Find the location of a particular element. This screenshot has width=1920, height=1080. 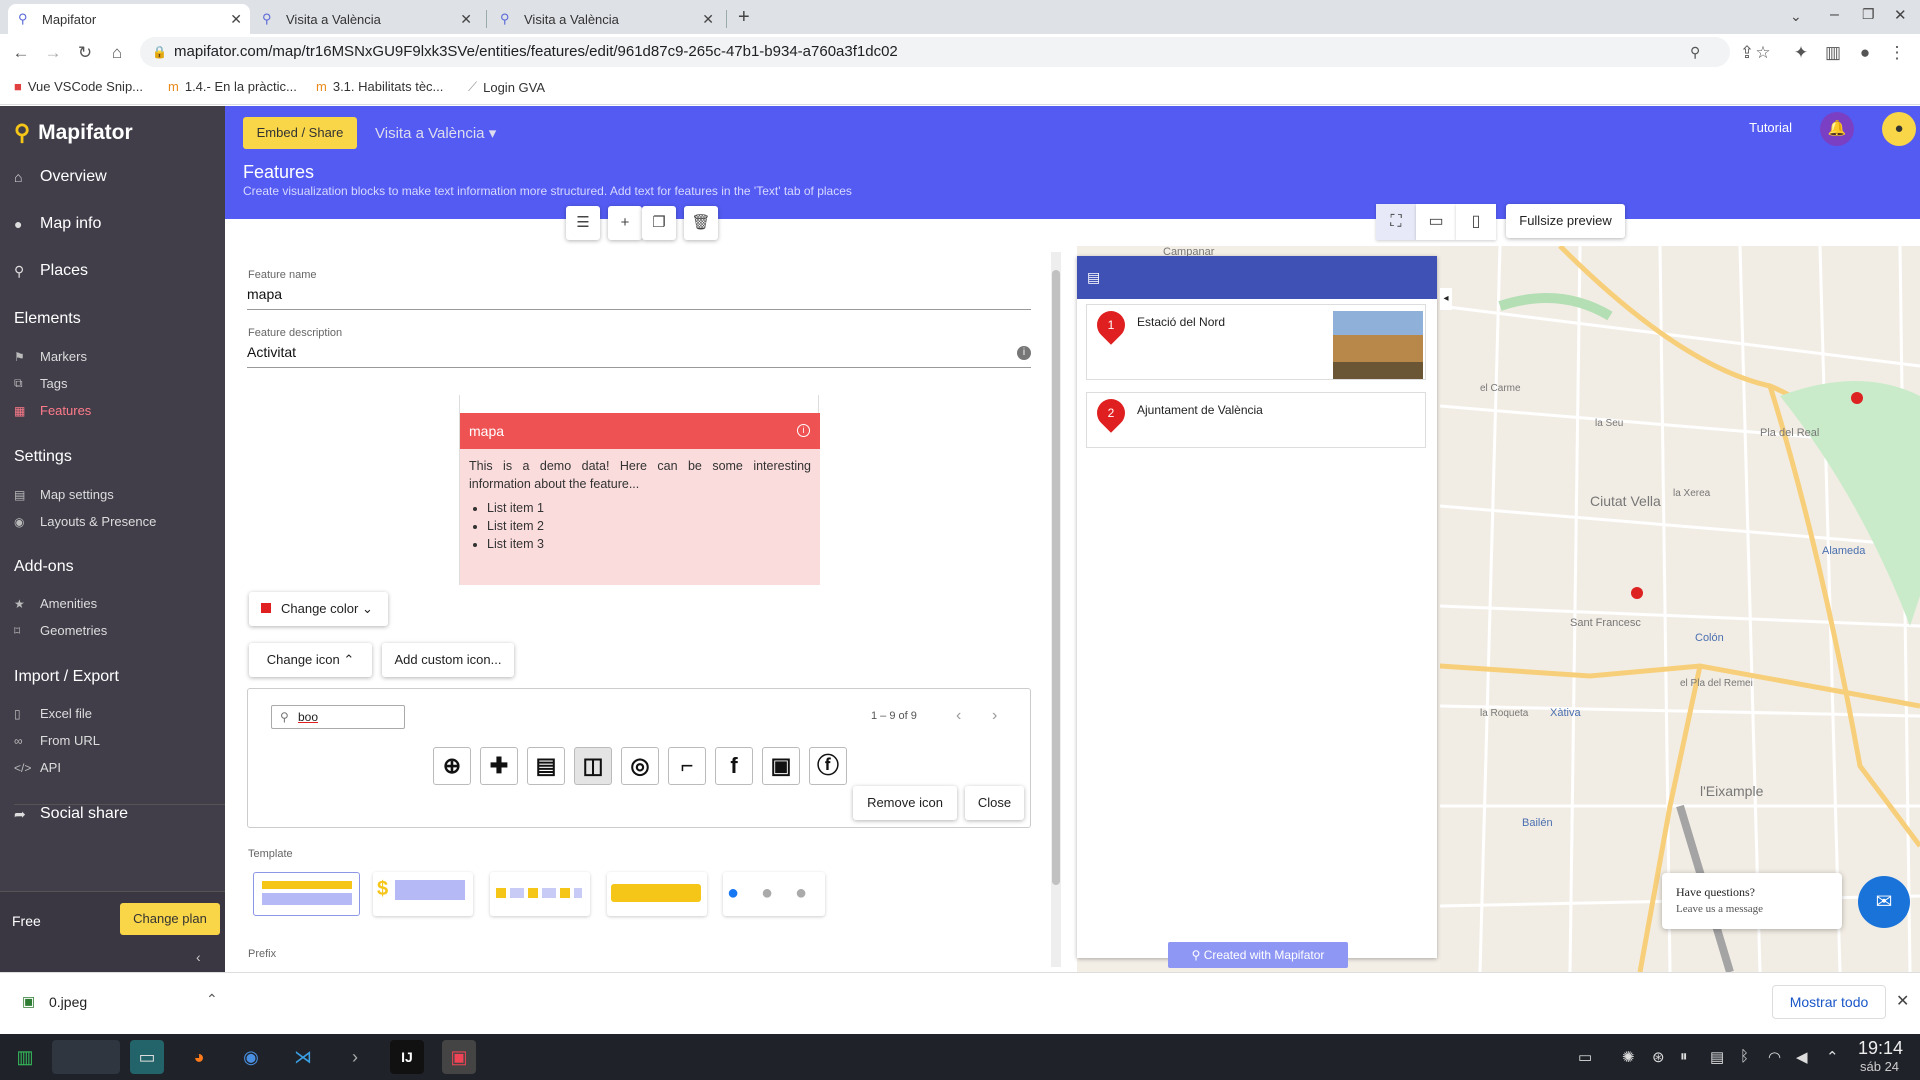

fullsize-preview-button: Fullsize preview is located at coordinates (1565, 221).